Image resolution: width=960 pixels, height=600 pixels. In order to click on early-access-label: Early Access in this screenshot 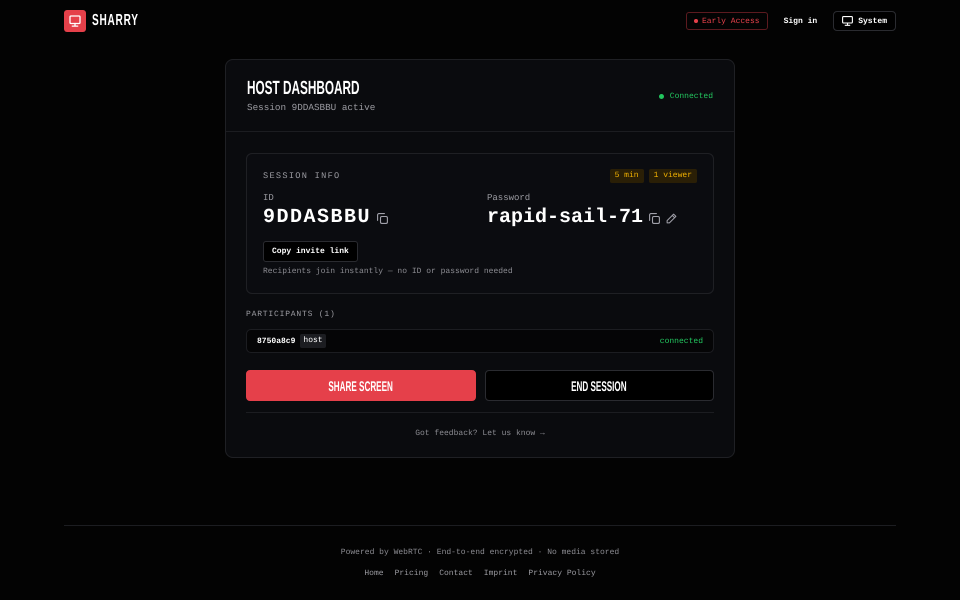, I will do `click(731, 21)`.